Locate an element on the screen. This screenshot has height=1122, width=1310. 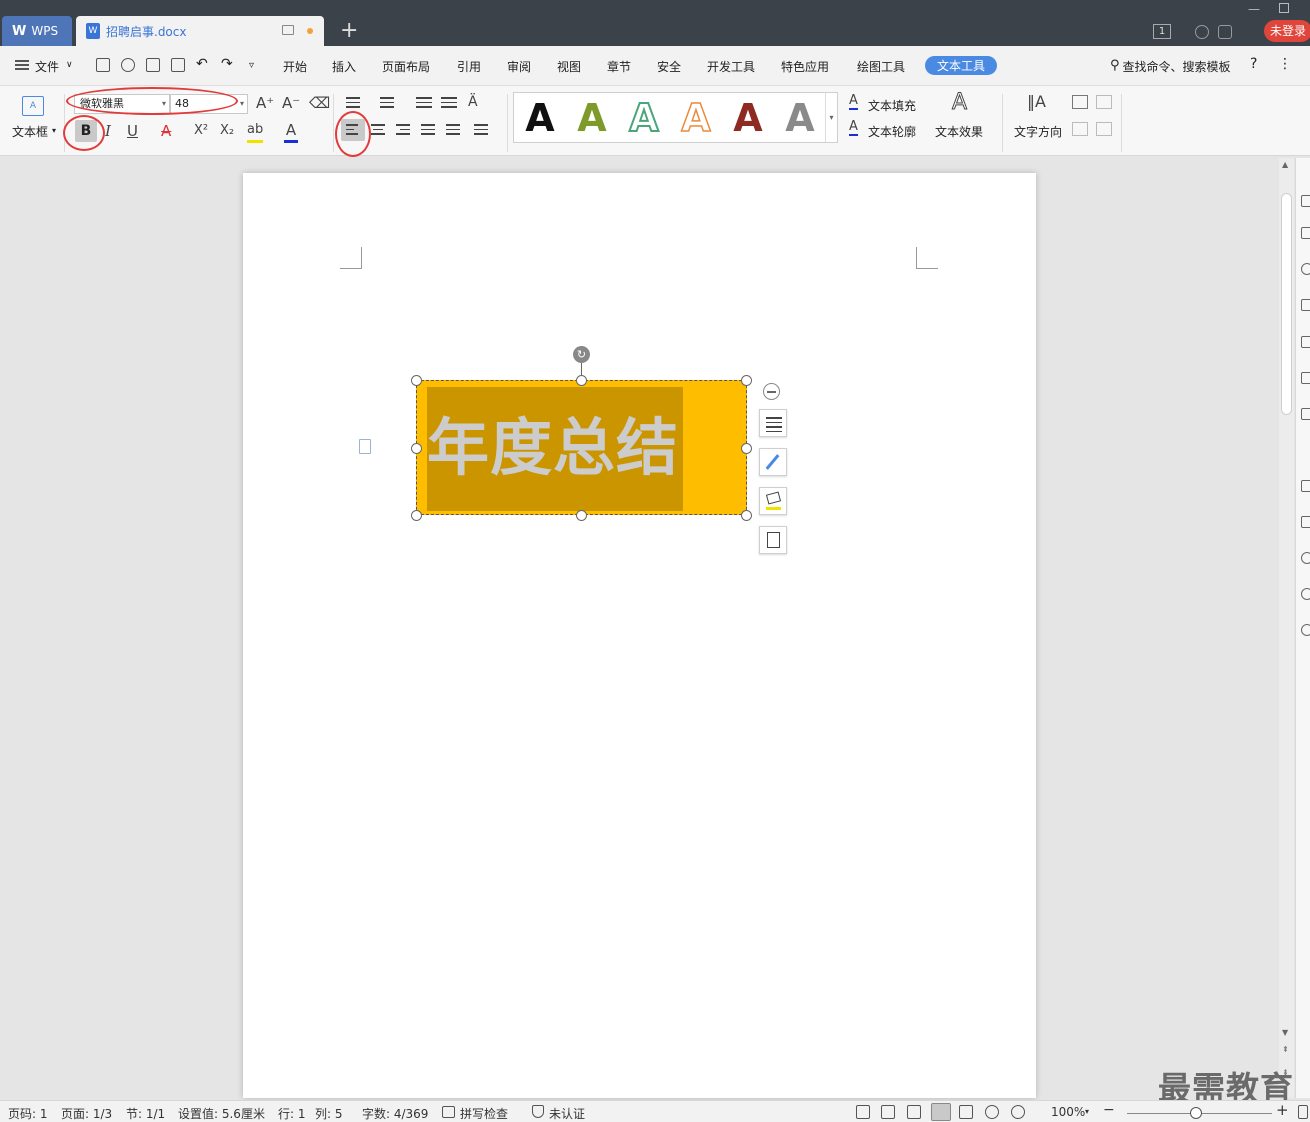
char-spacing-icon: Ä is located at coordinates (473, 102).